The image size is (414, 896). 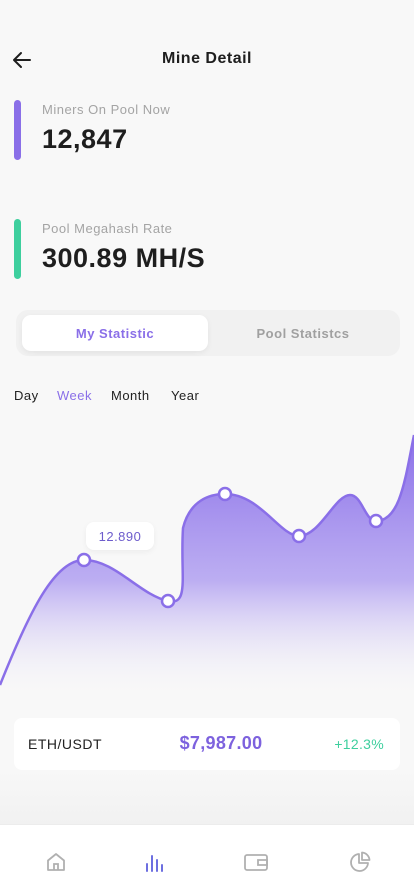 I want to click on trading-pair: ETH/USDT, so click(x=65, y=744).